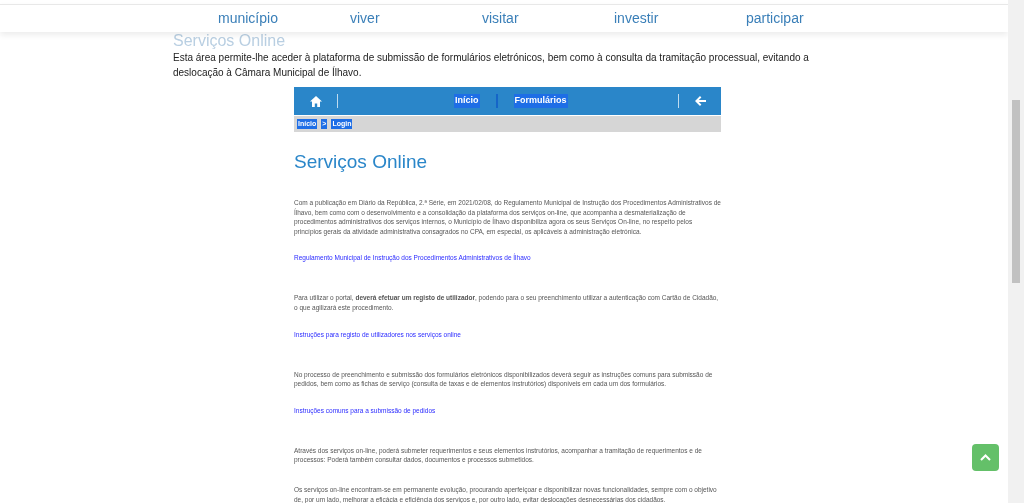  What do you see at coordinates (229, 41) in the screenshot?
I see `page-title: Serviços Online` at bounding box center [229, 41].